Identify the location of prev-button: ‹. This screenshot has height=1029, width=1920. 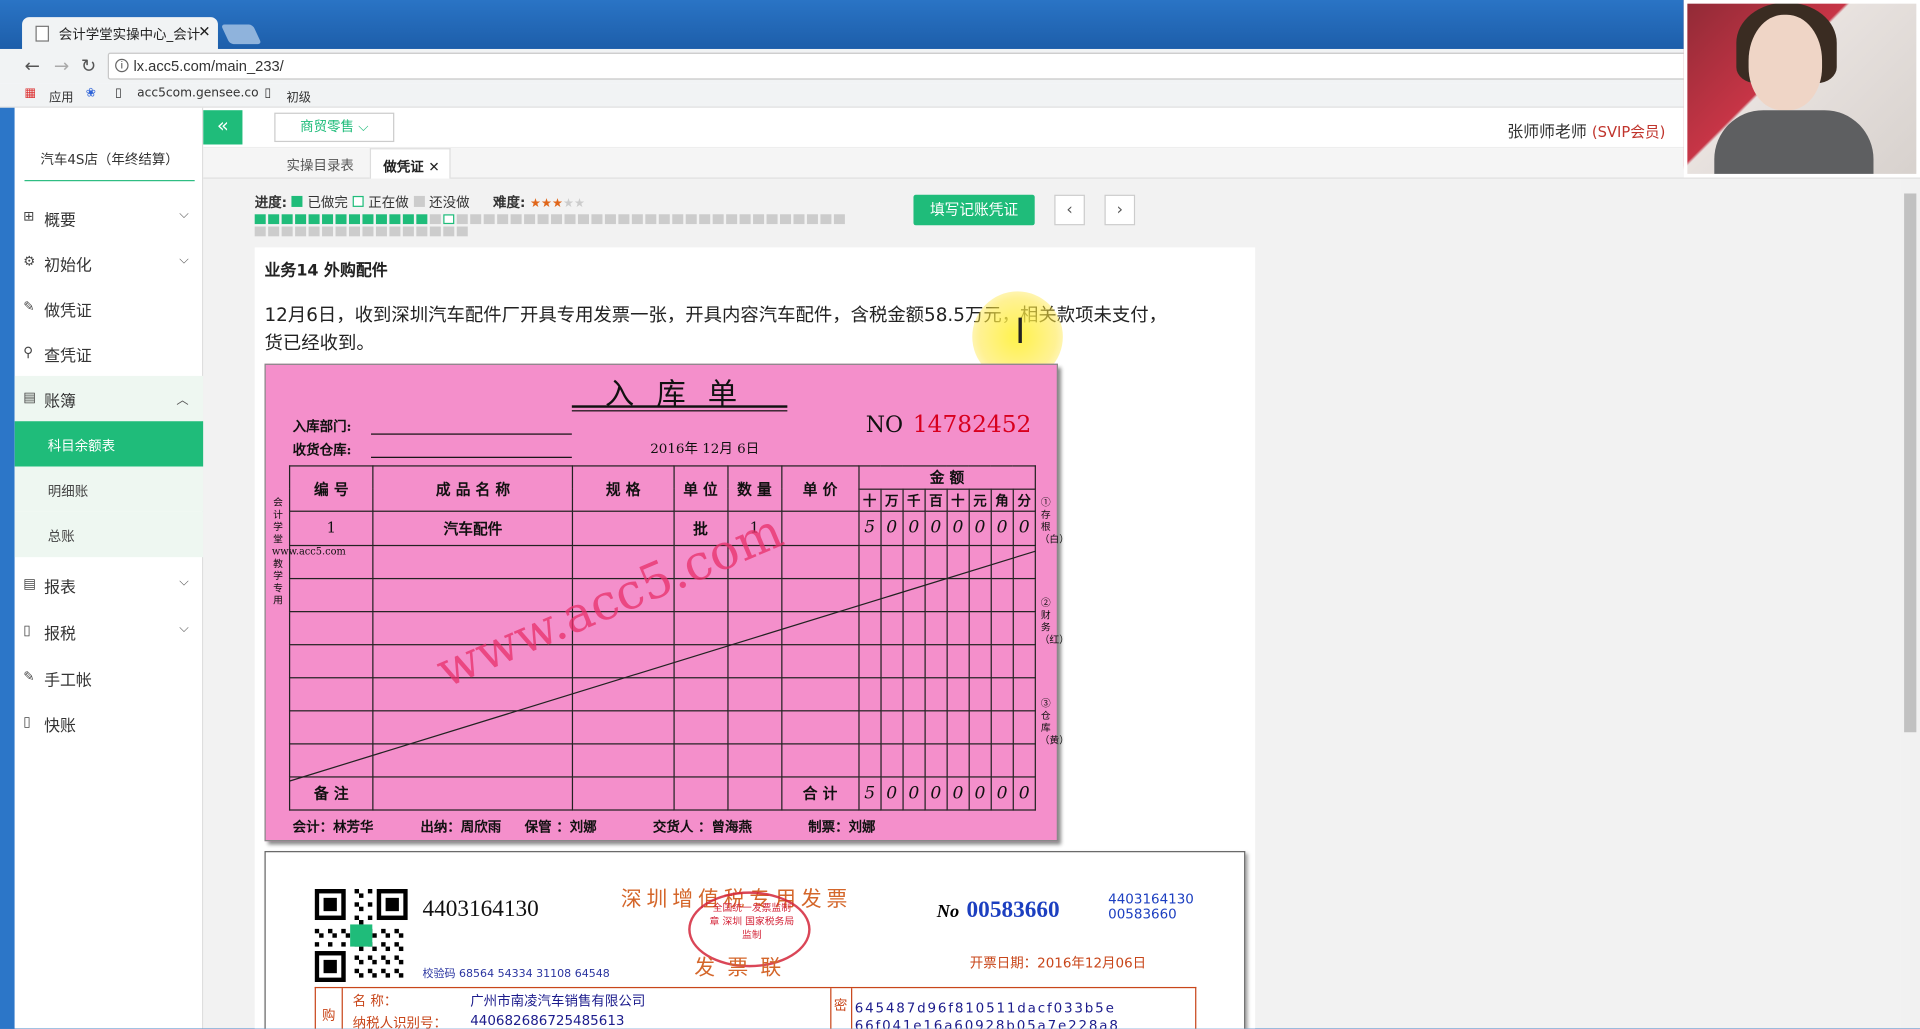
(1069, 210).